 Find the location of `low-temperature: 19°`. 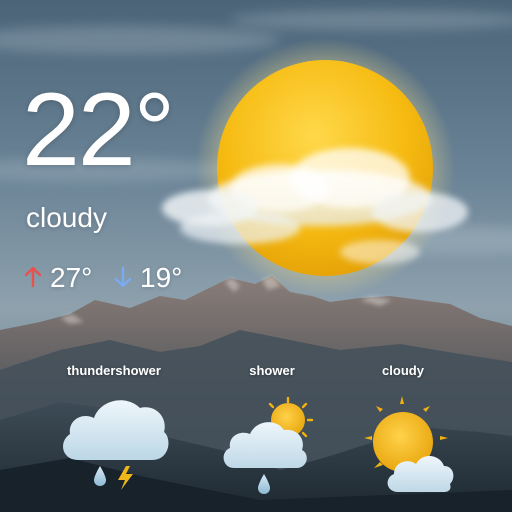

low-temperature: 19° is located at coordinates (161, 277).